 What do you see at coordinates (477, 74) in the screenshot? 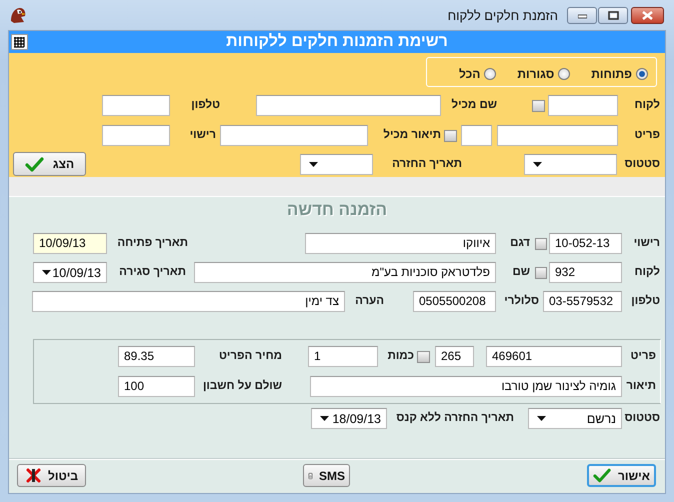
I see `radio-option: הכל` at bounding box center [477, 74].